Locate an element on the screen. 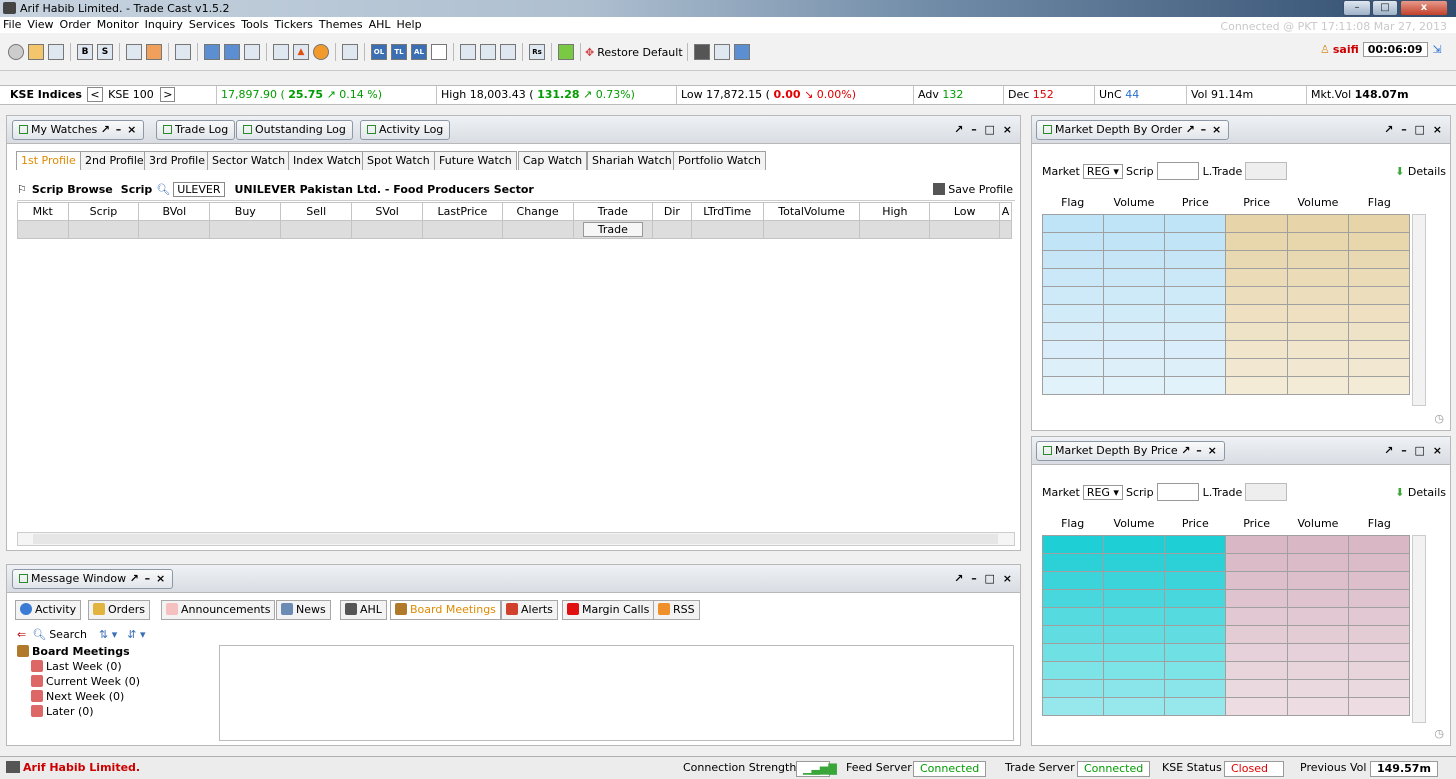 The width and height of the screenshot is (1456, 779). chart-icon is located at coordinates (281, 52).